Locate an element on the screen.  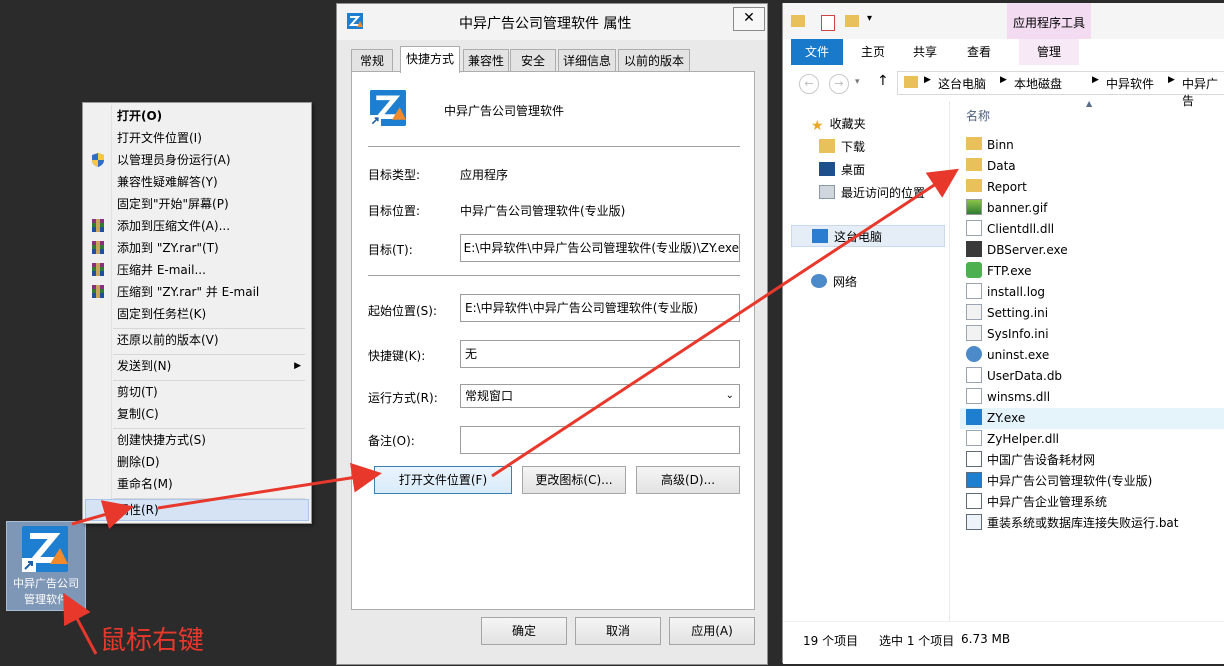
file-item: Setting.ini is located at coordinates (1095, 313).